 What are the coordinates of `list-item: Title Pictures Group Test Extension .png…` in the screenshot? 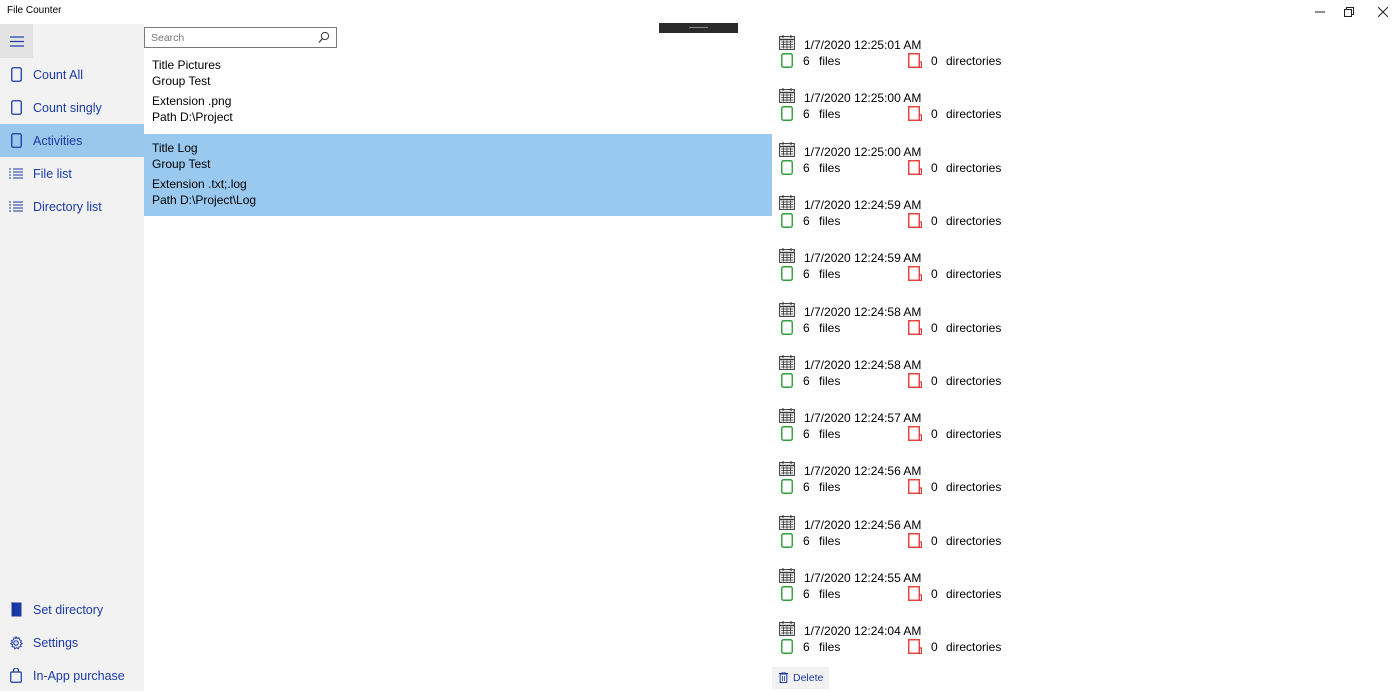 It's located at (458, 98).